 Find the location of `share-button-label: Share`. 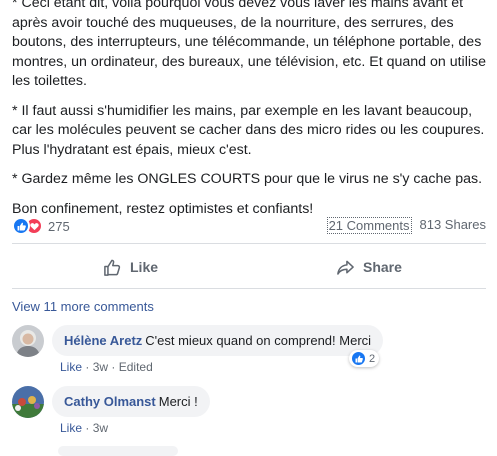

share-button-label: Share is located at coordinates (382, 267).